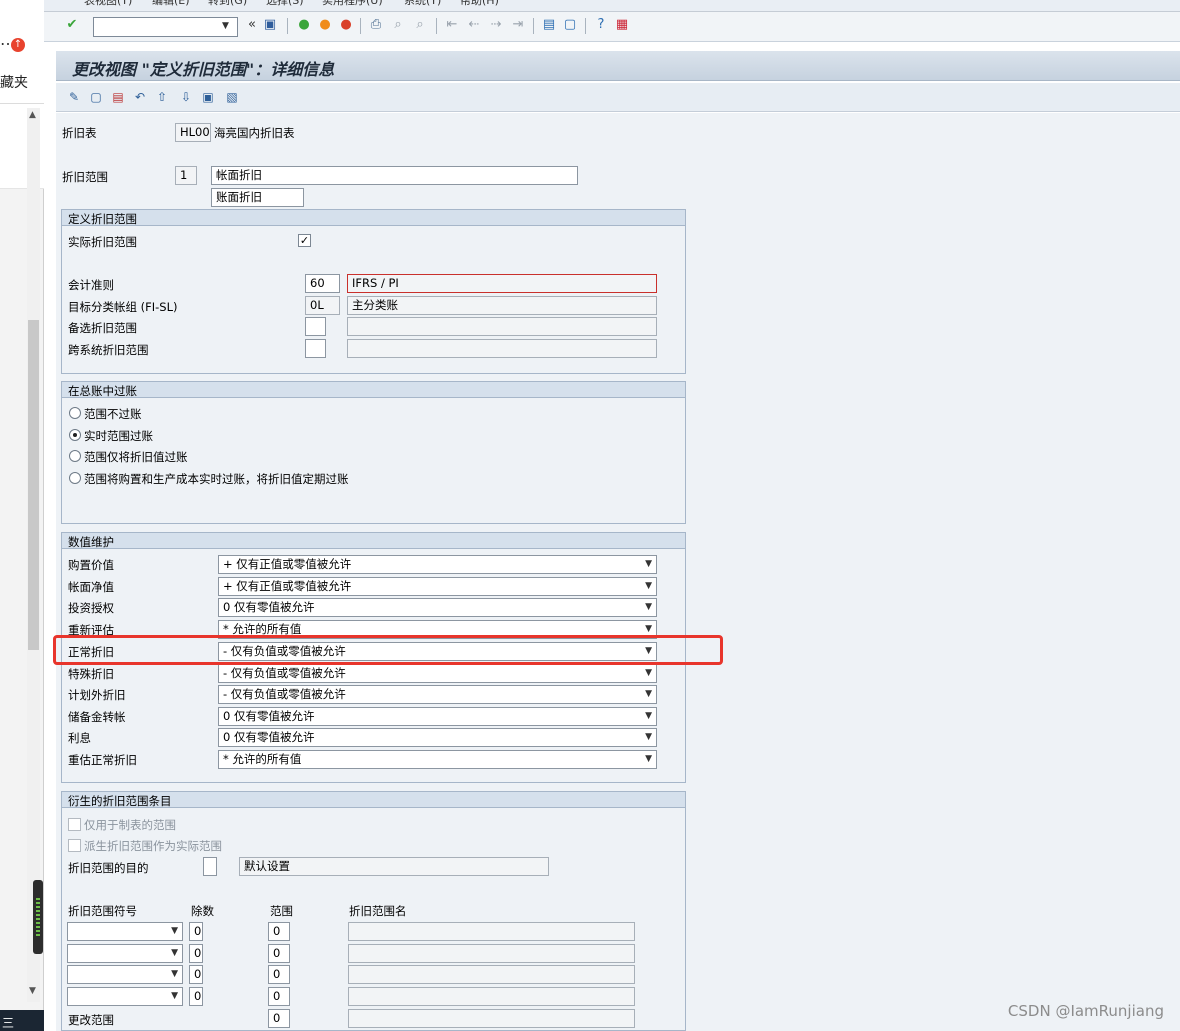 This screenshot has width=1180, height=1031. What do you see at coordinates (79, 133) in the screenshot?
I see `chart-label: 折旧表` at bounding box center [79, 133].